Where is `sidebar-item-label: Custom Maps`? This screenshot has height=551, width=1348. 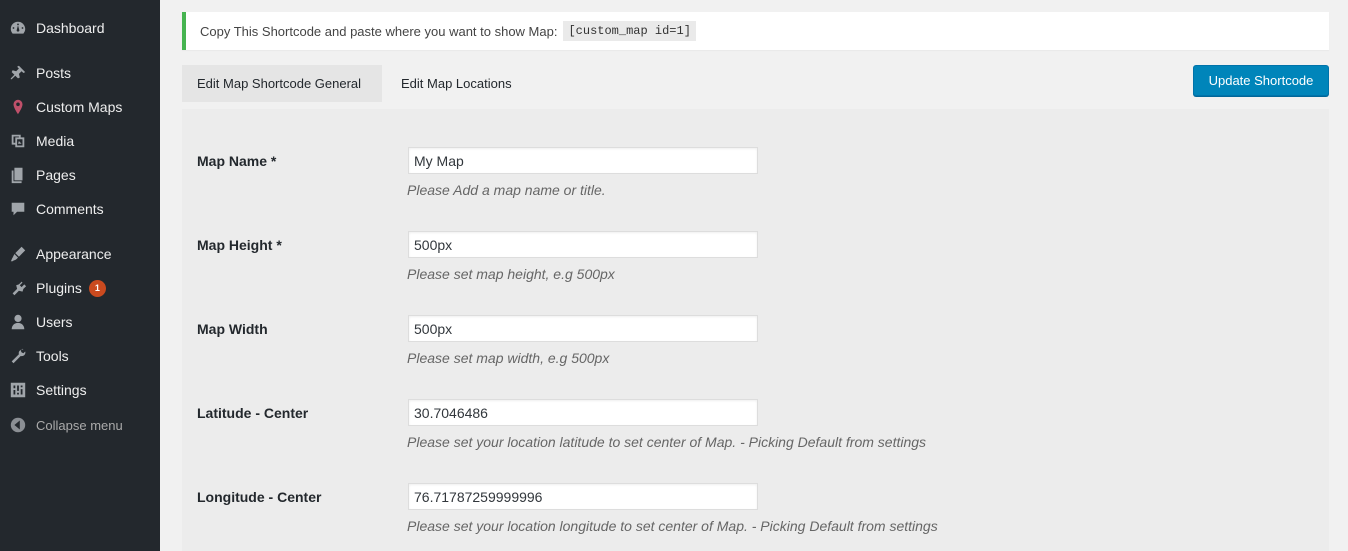
sidebar-item-label: Custom Maps is located at coordinates (79, 107).